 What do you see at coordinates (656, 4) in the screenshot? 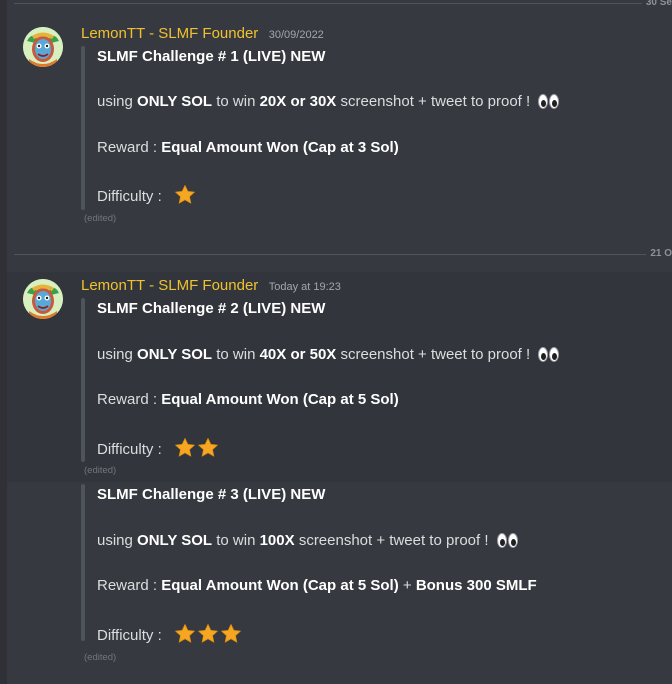
I see `date-divider-label: 30 Se` at bounding box center [656, 4].